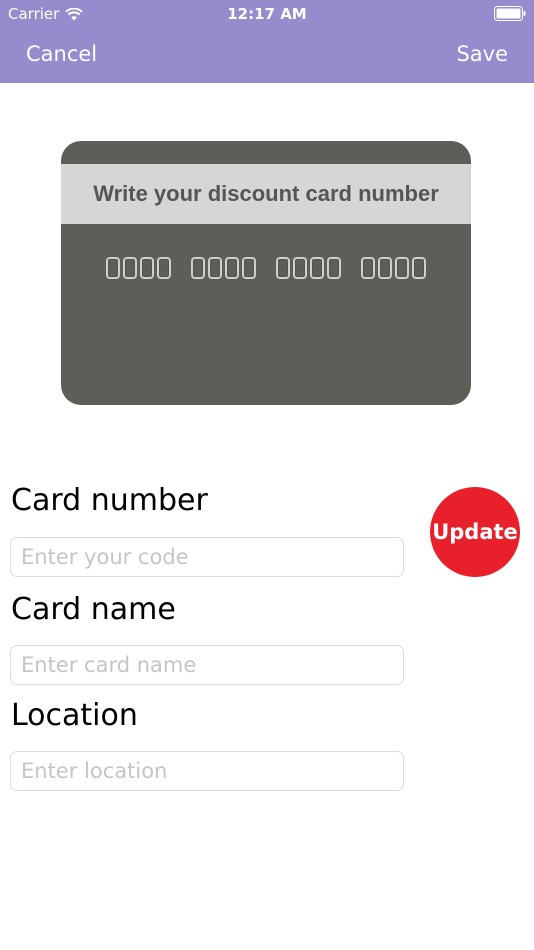 This screenshot has width=534, height=950. I want to click on card-name-label: Card name, so click(93, 609).